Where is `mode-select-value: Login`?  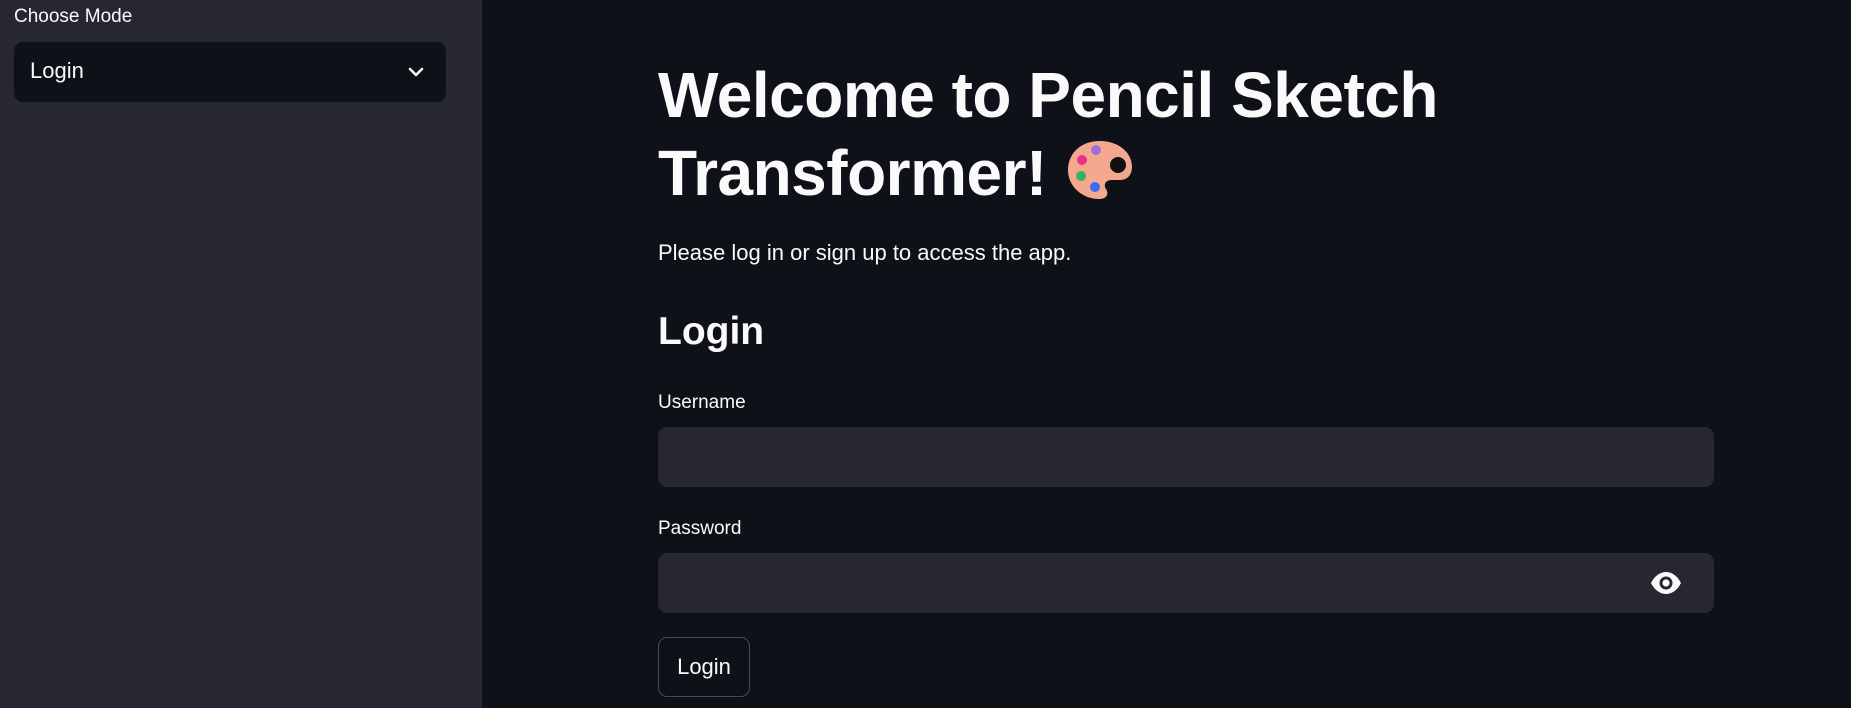
mode-select-value: Login is located at coordinates (57, 70).